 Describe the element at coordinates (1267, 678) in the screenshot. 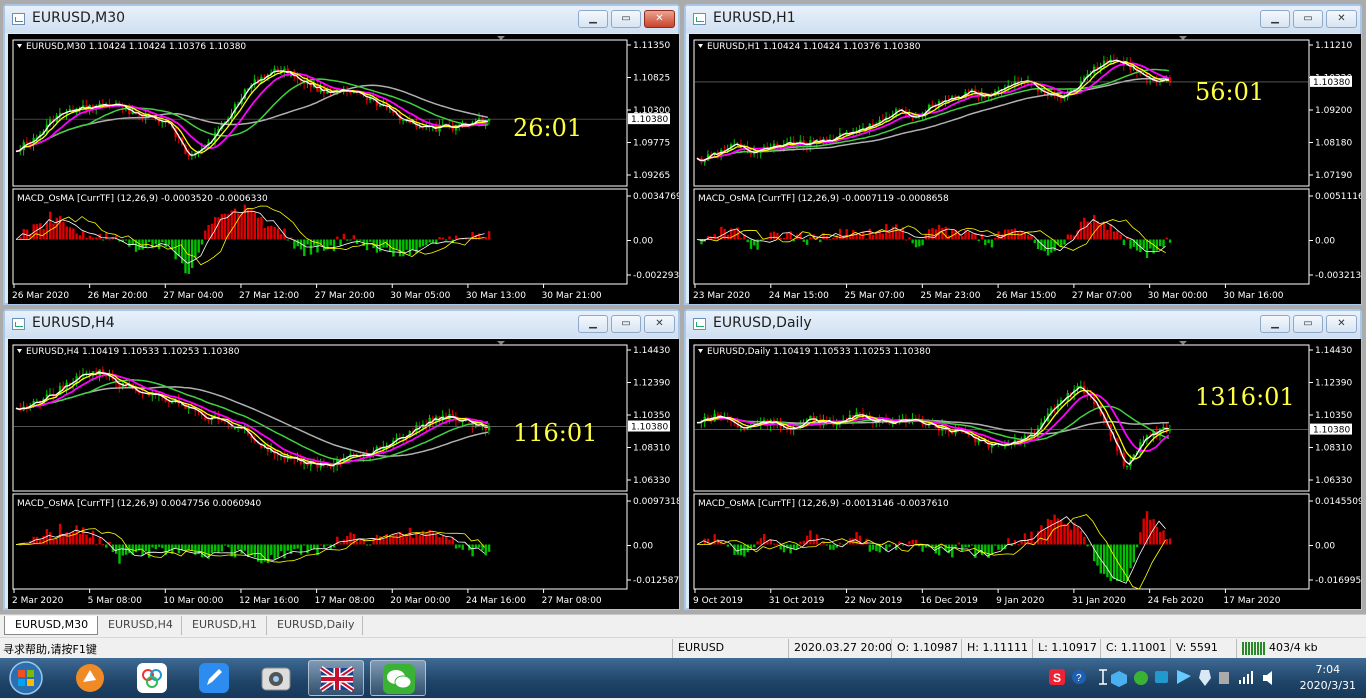

I see `volume-icon` at that location.